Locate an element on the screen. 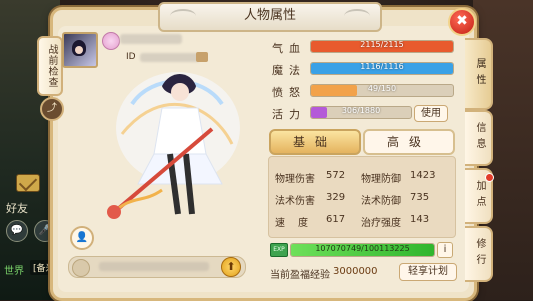 This screenshot has height=301, width=533. surplus-exp-value: 3000000 is located at coordinates (355, 271).